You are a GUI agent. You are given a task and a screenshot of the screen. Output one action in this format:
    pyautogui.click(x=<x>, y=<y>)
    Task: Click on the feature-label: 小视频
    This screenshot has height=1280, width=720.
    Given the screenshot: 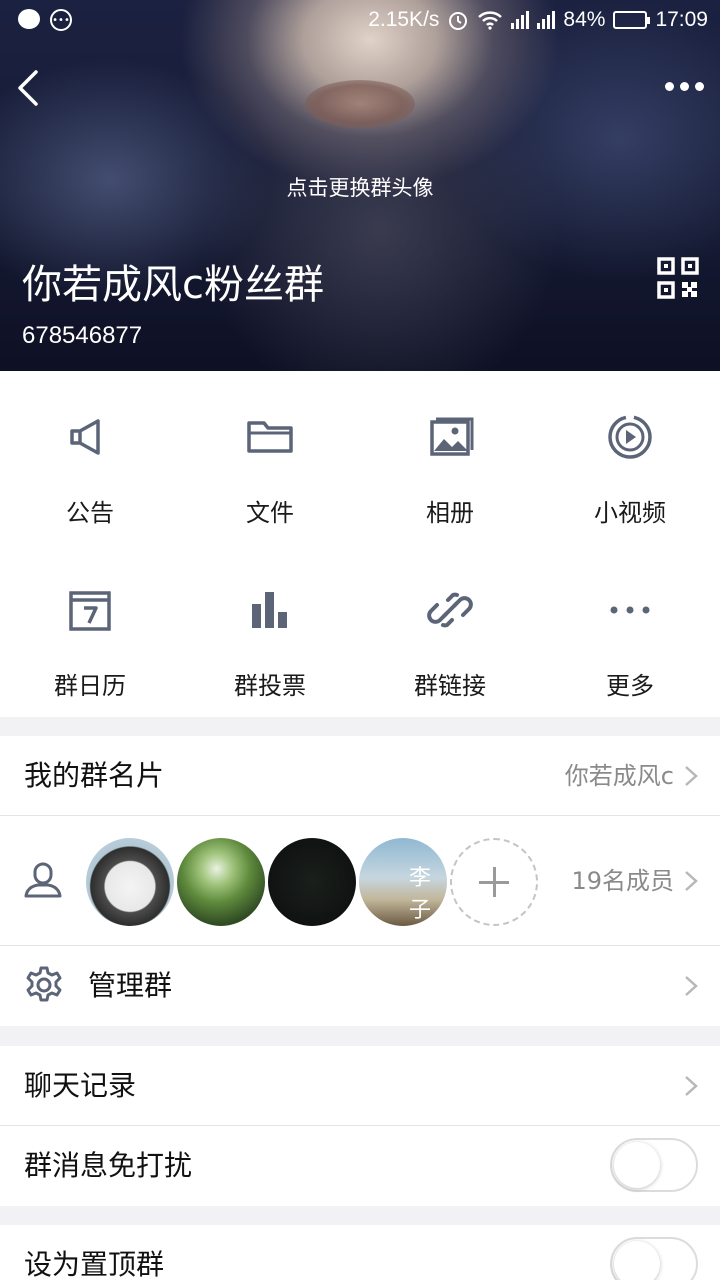 What is the action you would take?
    pyautogui.click(x=630, y=513)
    